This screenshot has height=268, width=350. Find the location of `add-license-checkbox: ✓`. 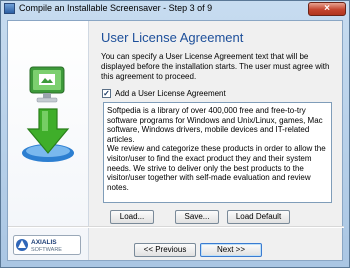

add-license-checkbox: ✓ is located at coordinates (106, 93).